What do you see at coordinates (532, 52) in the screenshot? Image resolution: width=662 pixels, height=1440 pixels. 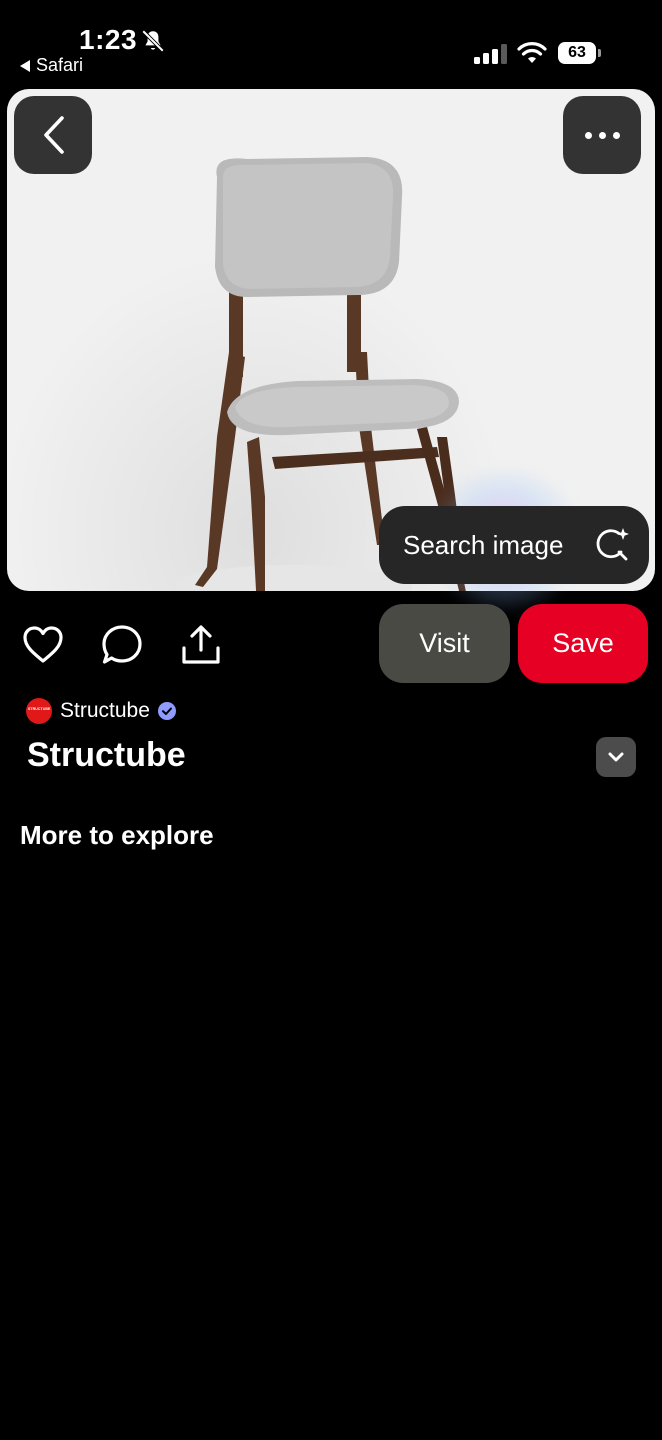 I see `wifi-icon` at bounding box center [532, 52].